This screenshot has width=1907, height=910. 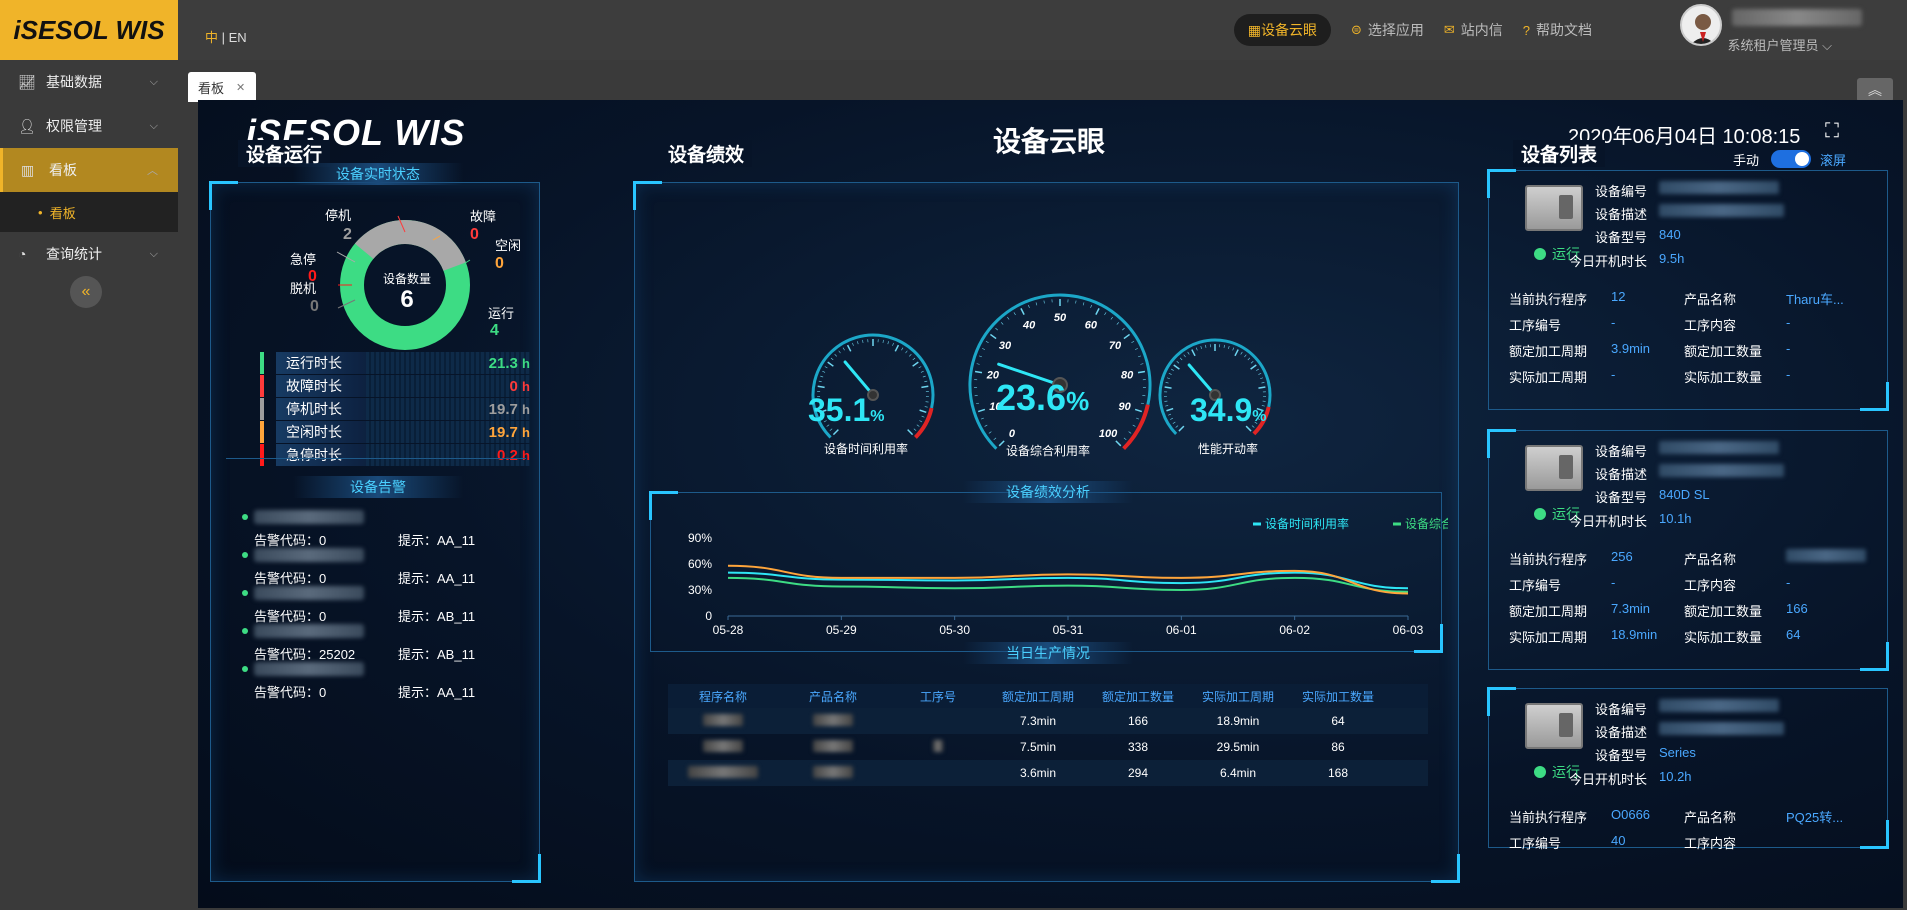 I want to click on top-bar, so click(x=1042, y=30).